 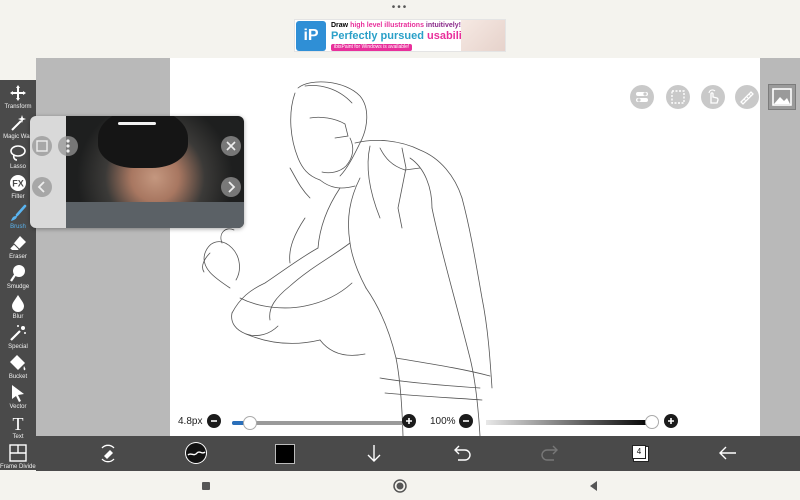 I want to click on ad-headline-part: high level illustrations, so click(x=387, y=25).